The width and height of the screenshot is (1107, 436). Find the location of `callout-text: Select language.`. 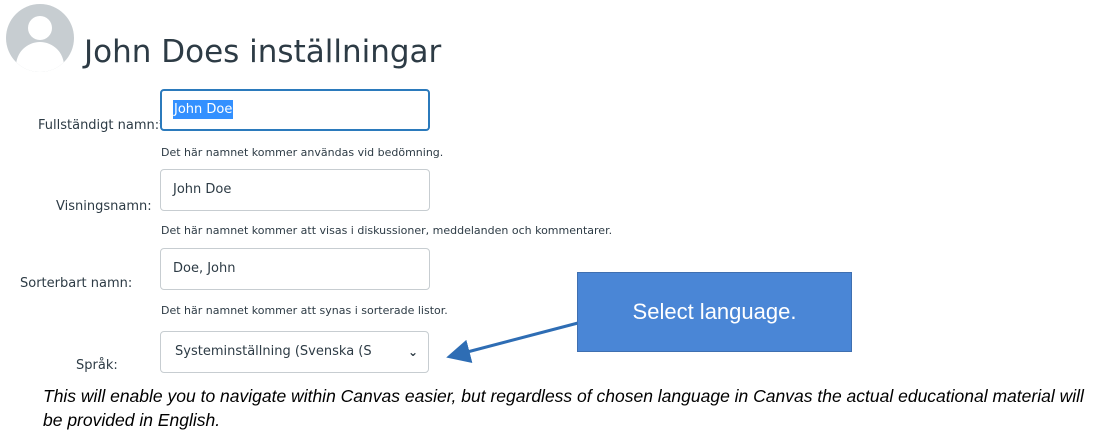

callout-text: Select language. is located at coordinates (714, 311).